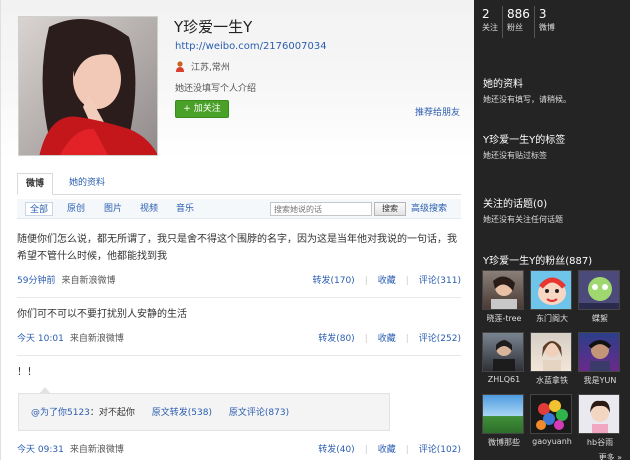 The height and width of the screenshot is (460, 630). I want to click on more-fans-link: 更多 », so click(610, 456).